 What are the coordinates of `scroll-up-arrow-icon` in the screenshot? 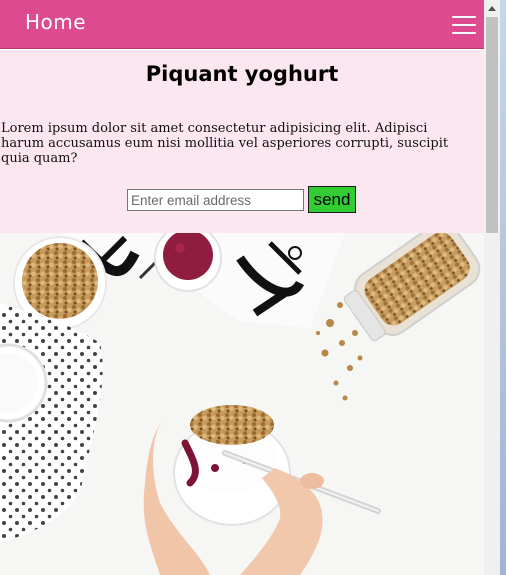 It's located at (492, 8).